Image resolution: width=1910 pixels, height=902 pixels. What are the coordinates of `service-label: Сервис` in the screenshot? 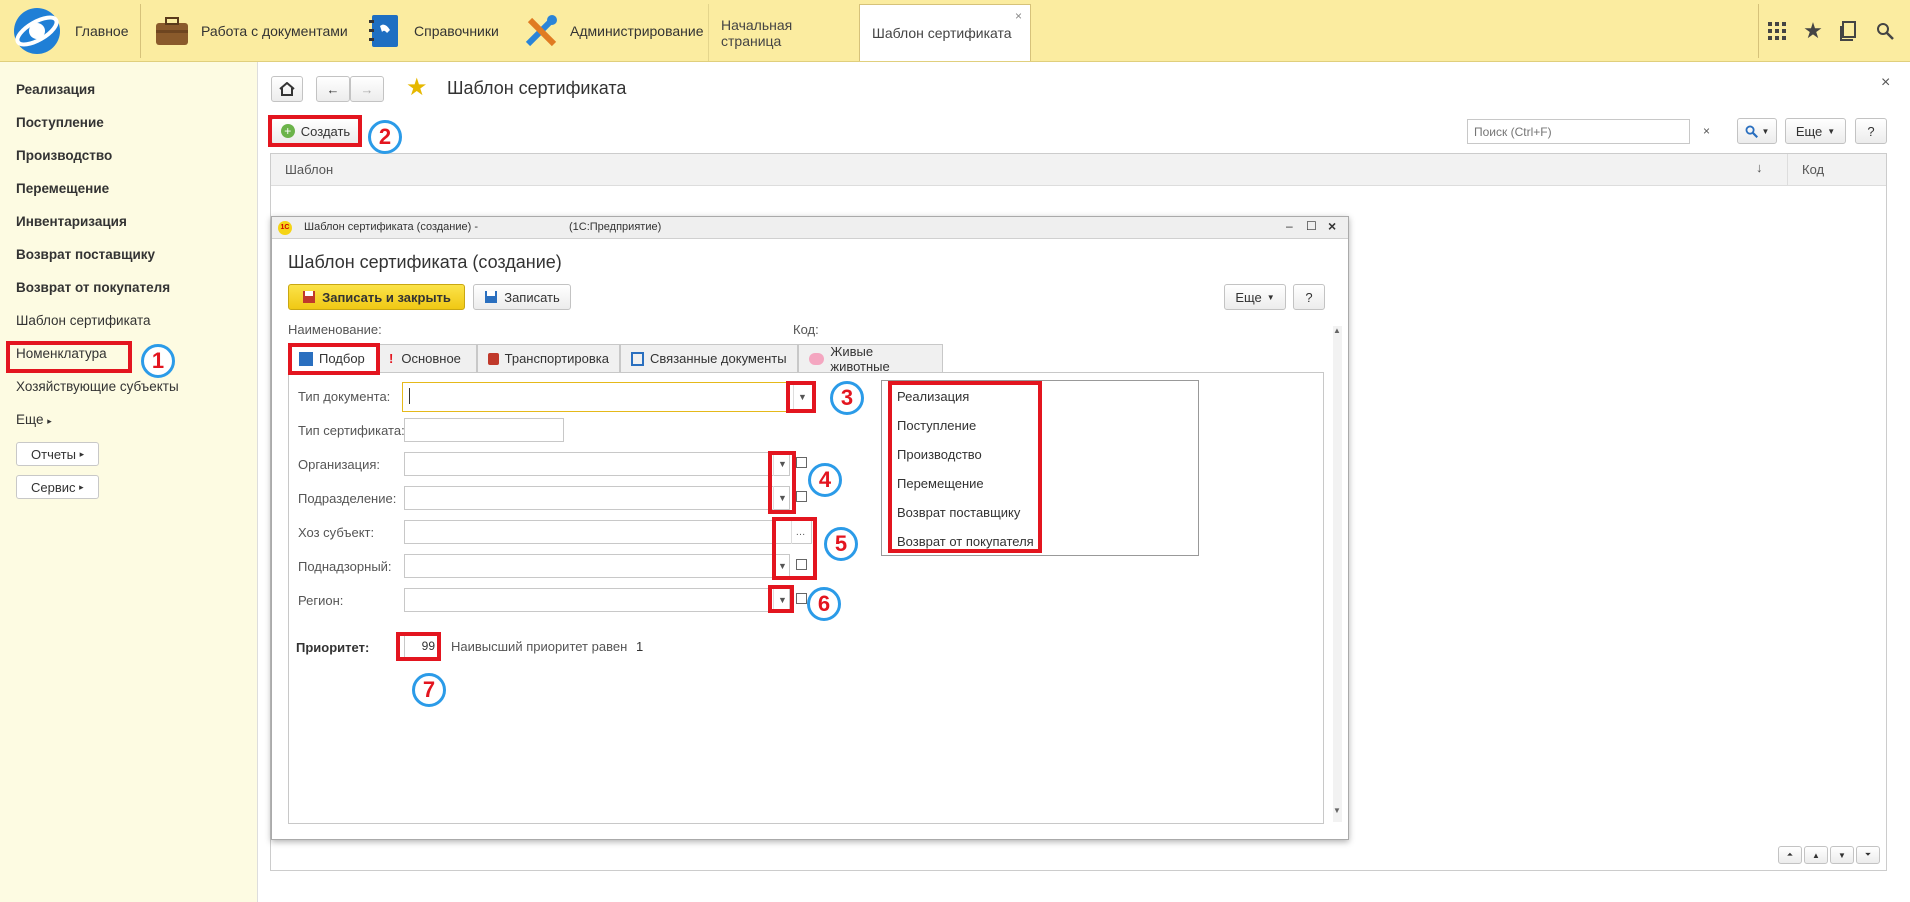 It's located at (53, 487).